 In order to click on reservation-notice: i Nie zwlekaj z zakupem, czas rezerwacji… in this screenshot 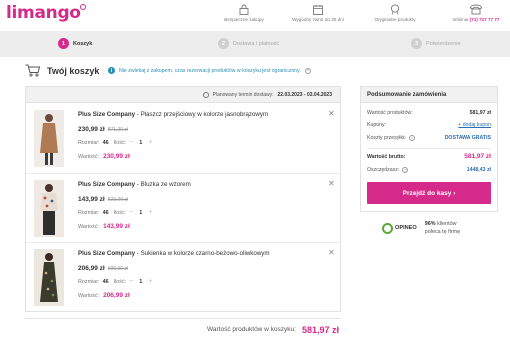, I will do `click(209, 70)`.